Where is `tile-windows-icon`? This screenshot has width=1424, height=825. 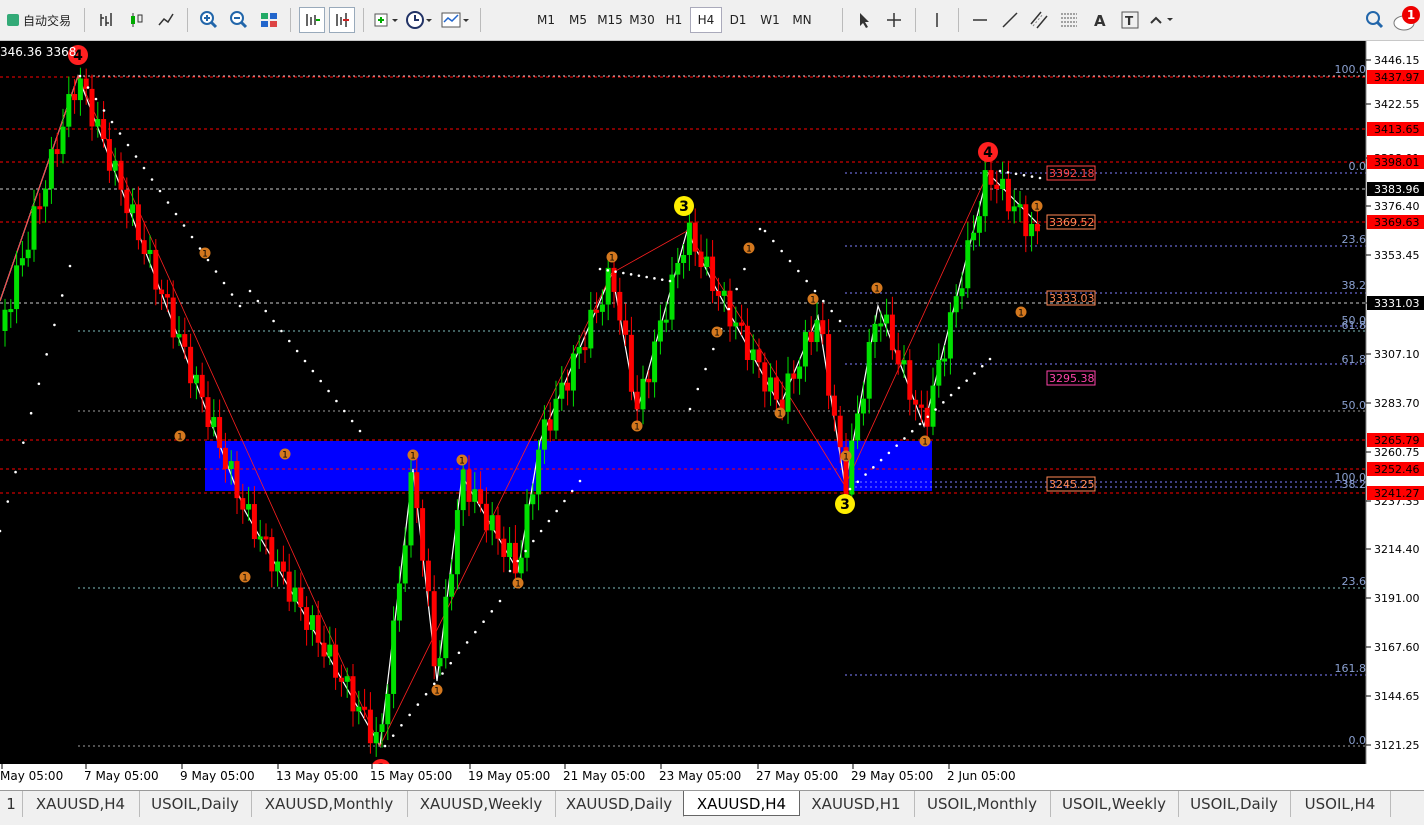 tile-windows-icon is located at coordinates (269, 20).